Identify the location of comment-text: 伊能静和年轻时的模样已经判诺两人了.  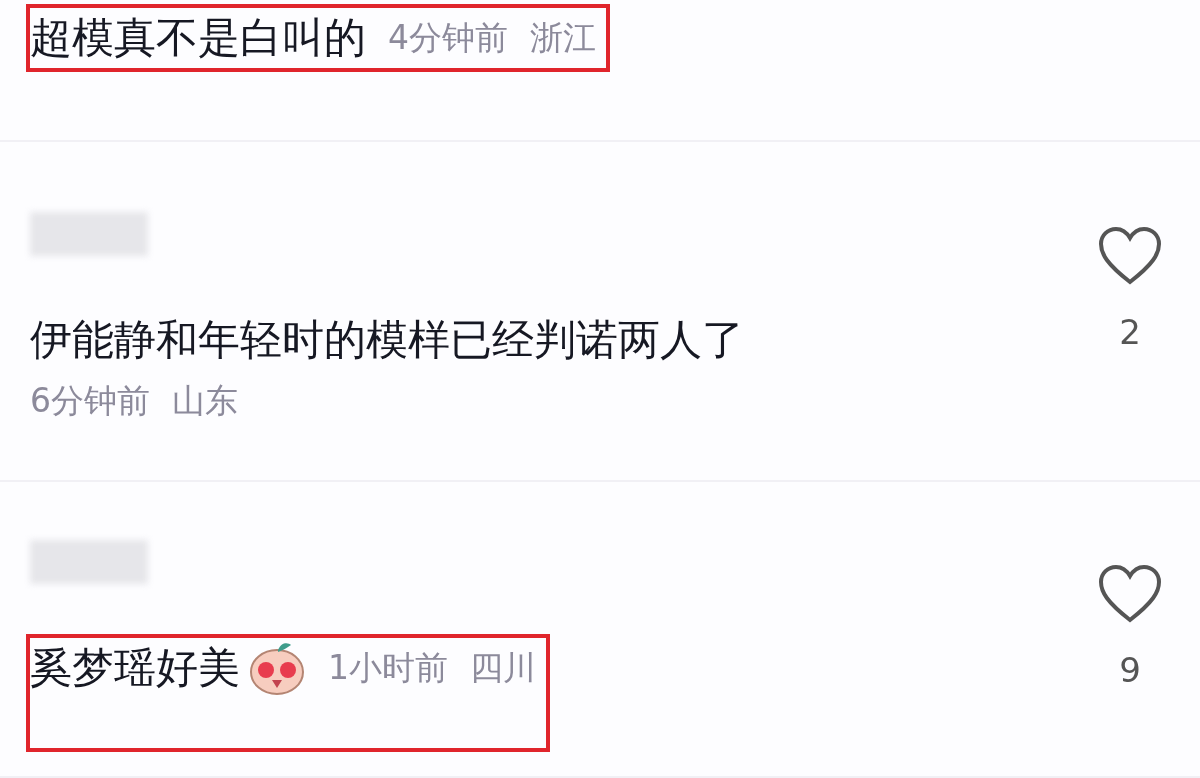
(387, 340).